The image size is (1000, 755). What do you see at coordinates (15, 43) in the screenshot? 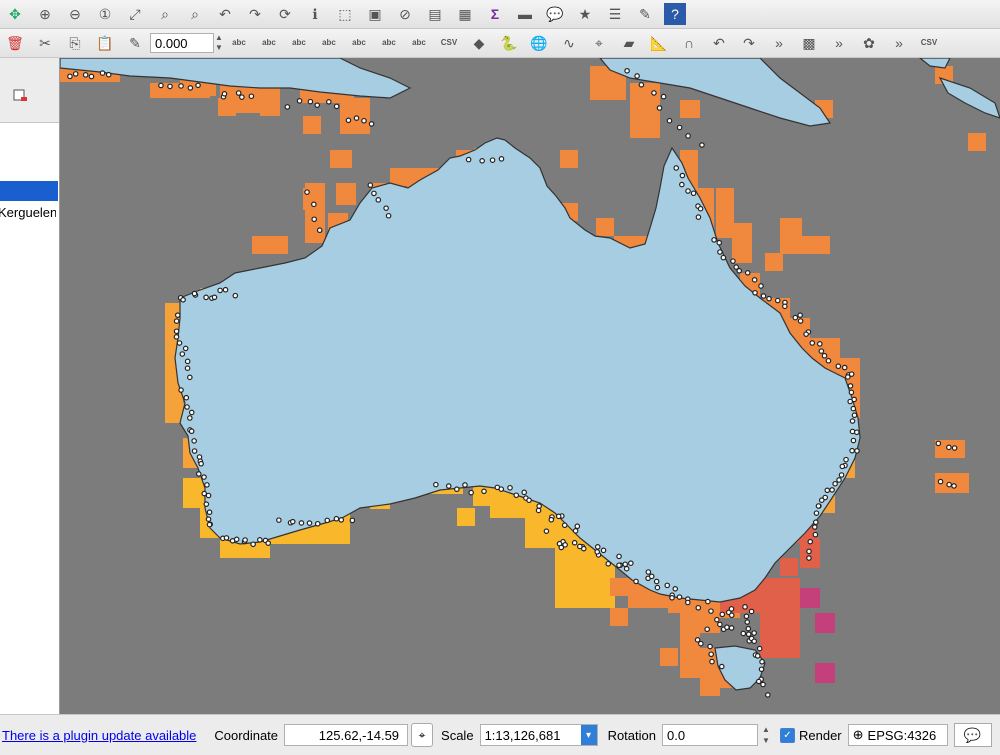
I see `delete-icon: 🗑` at bounding box center [15, 43].